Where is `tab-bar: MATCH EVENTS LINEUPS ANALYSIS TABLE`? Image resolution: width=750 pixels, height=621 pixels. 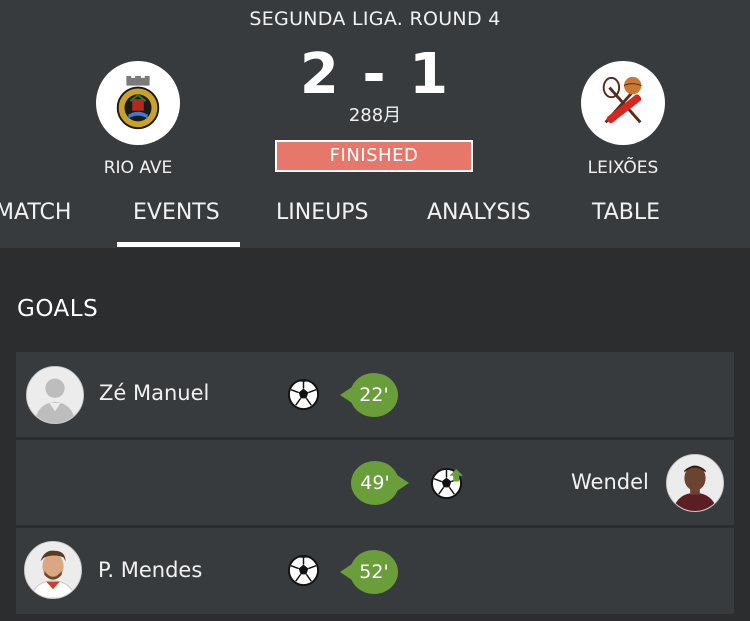 tab-bar: MATCH EVENTS LINEUPS ANALYSIS TABLE is located at coordinates (375, 222).